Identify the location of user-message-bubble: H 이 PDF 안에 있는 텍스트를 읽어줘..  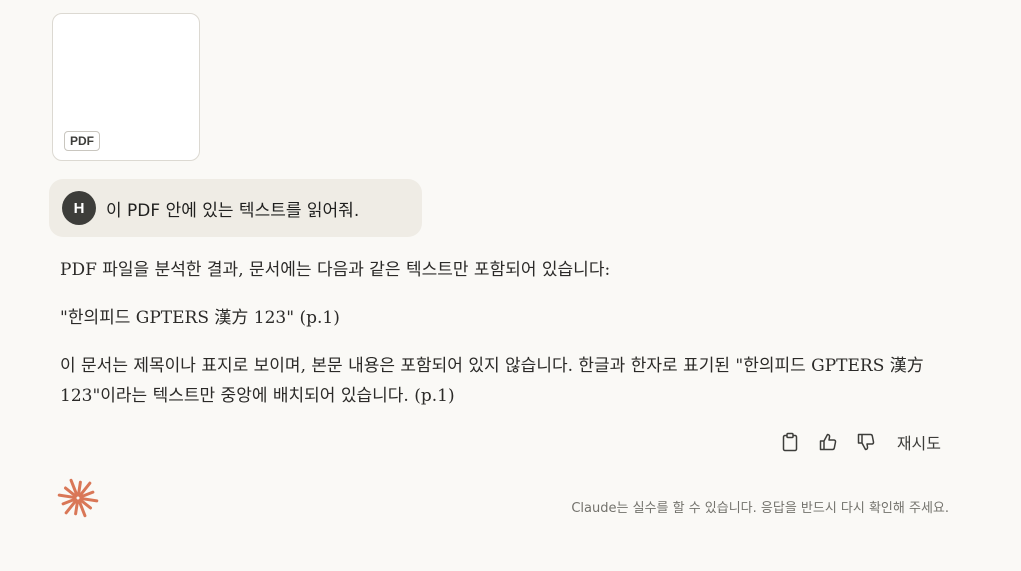
(235, 208).